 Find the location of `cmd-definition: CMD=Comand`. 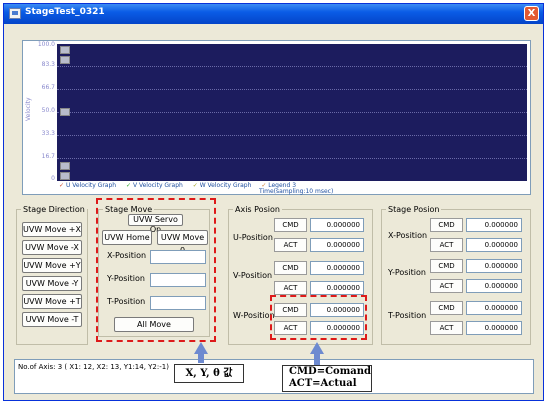

cmd-definition: CMD=Comand is located at coordinates (330, 371).